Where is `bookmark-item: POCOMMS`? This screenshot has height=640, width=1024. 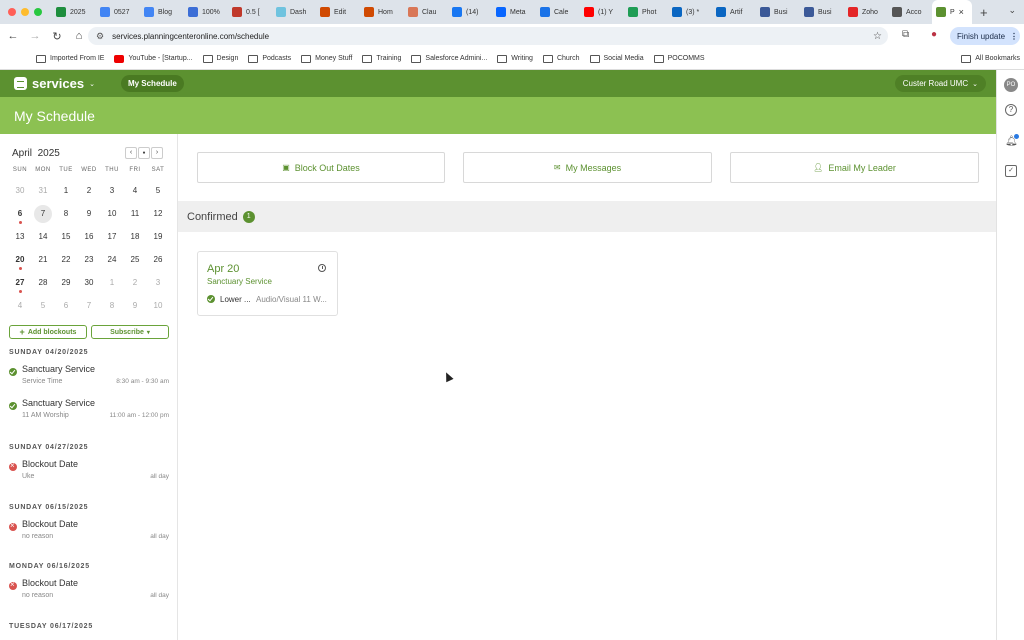 bookmark-item: POCOMMS is located at coordinates (679, 58).